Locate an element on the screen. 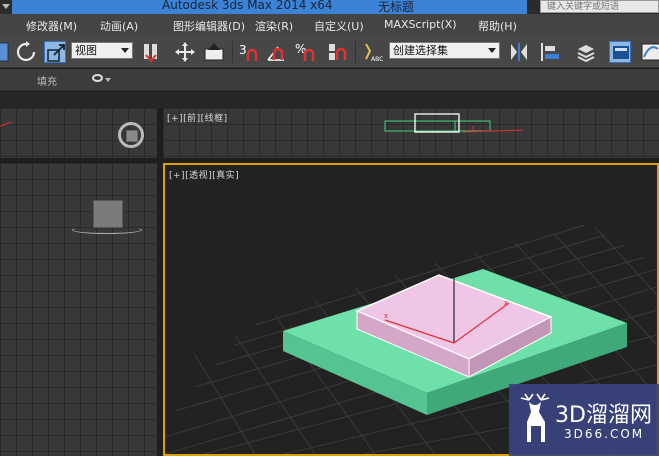 The image size is (659, 456). graphite-modeling-tools-icon is located at coordinates (620, 52).